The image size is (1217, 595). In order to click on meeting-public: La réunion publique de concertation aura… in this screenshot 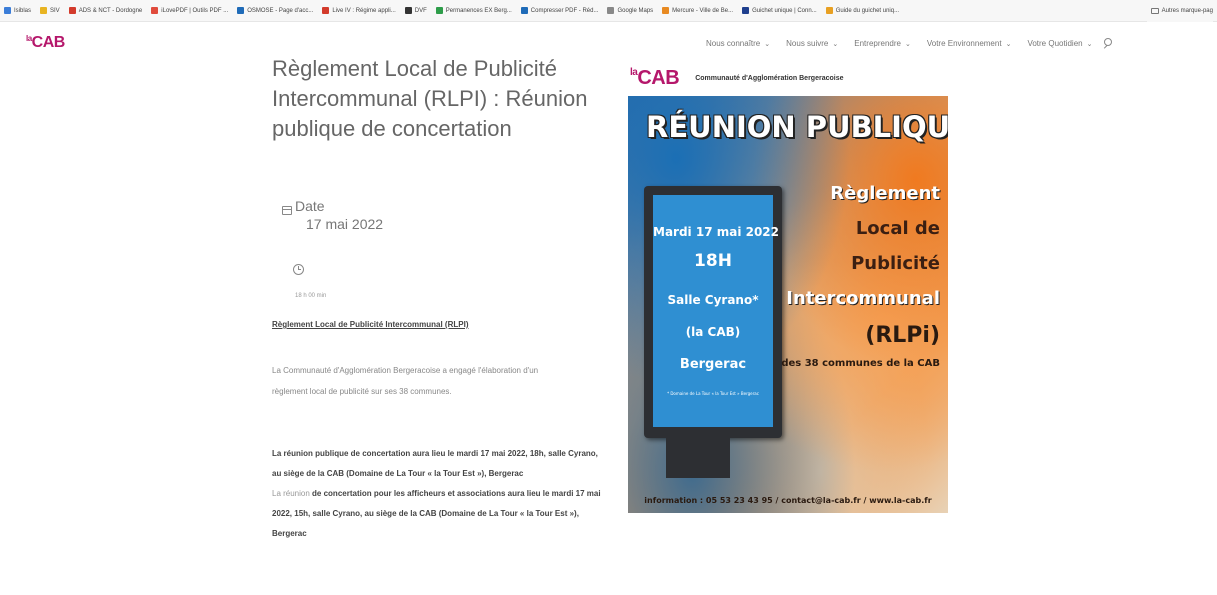, I will do `click(435, 463)`.